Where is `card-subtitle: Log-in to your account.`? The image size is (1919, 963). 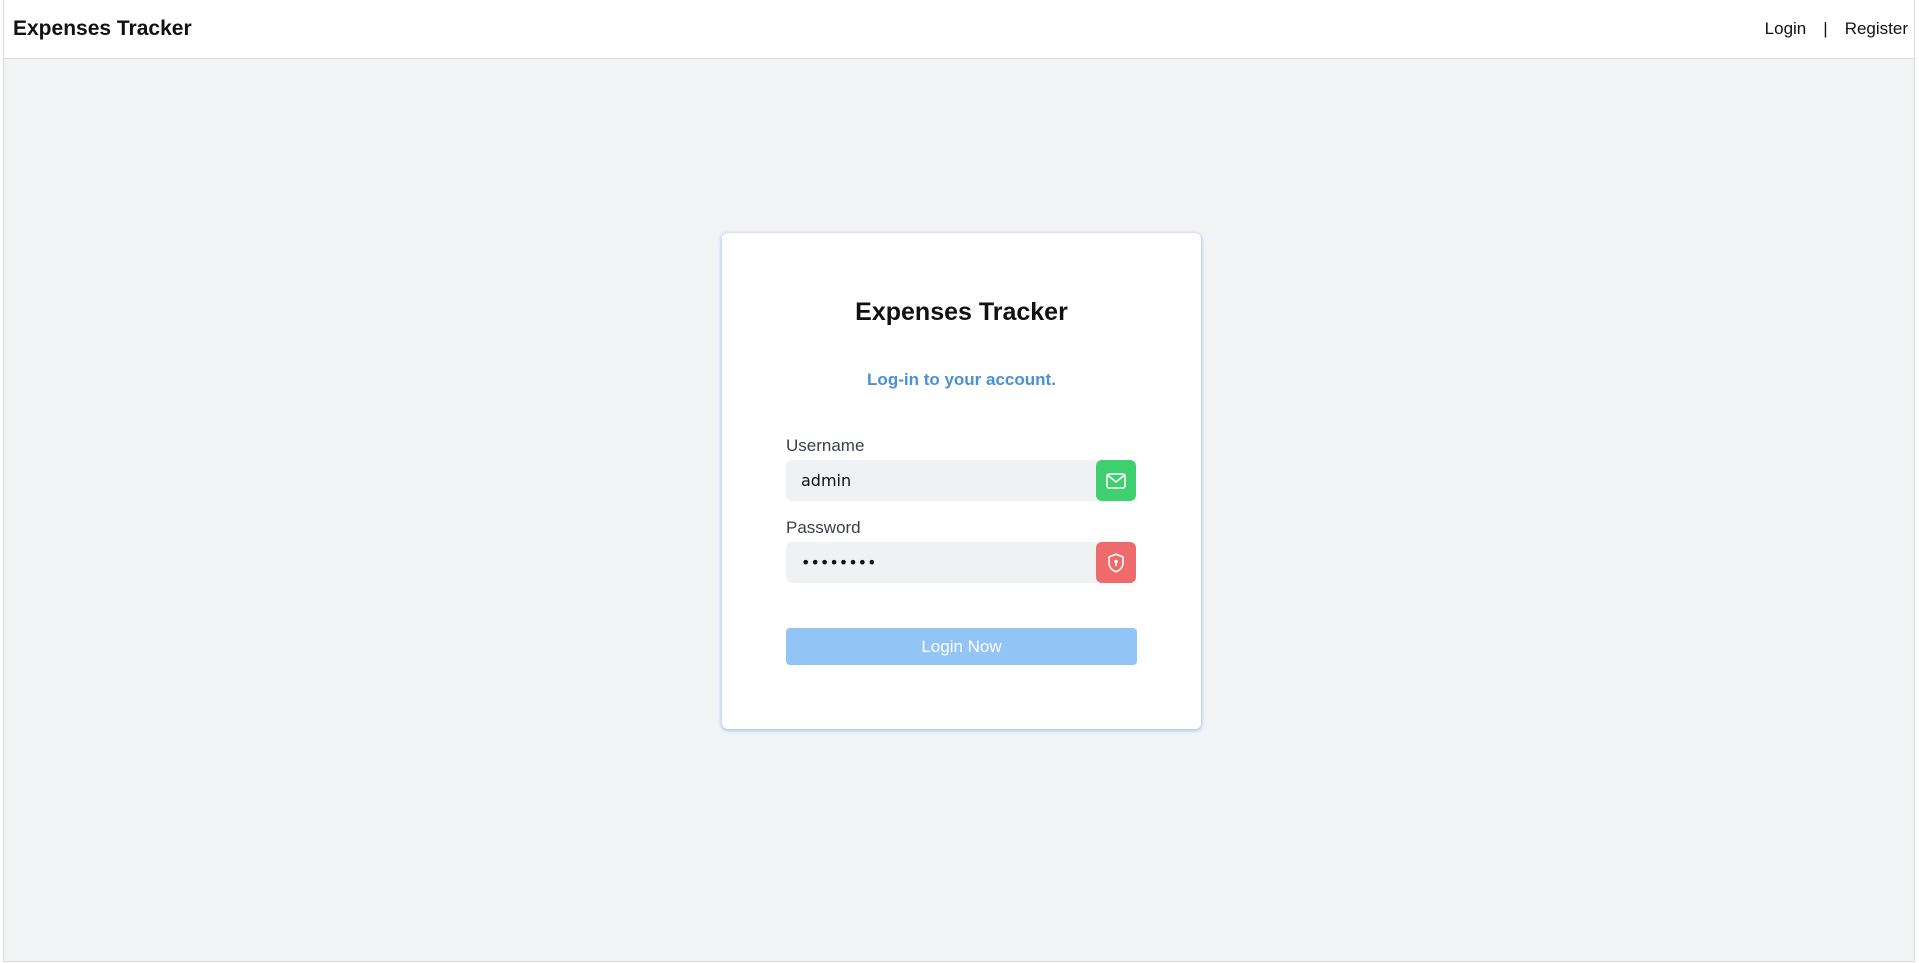 card-subtitle: Log-in to your account. is located at coordinates (961, 379).